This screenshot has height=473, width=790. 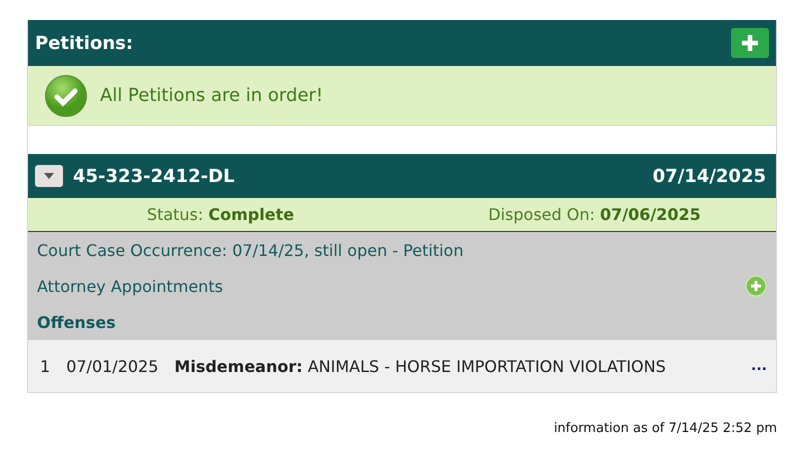 I want to click on attorney-appointments: Attorney Appointments, so click(x=130, y=286).